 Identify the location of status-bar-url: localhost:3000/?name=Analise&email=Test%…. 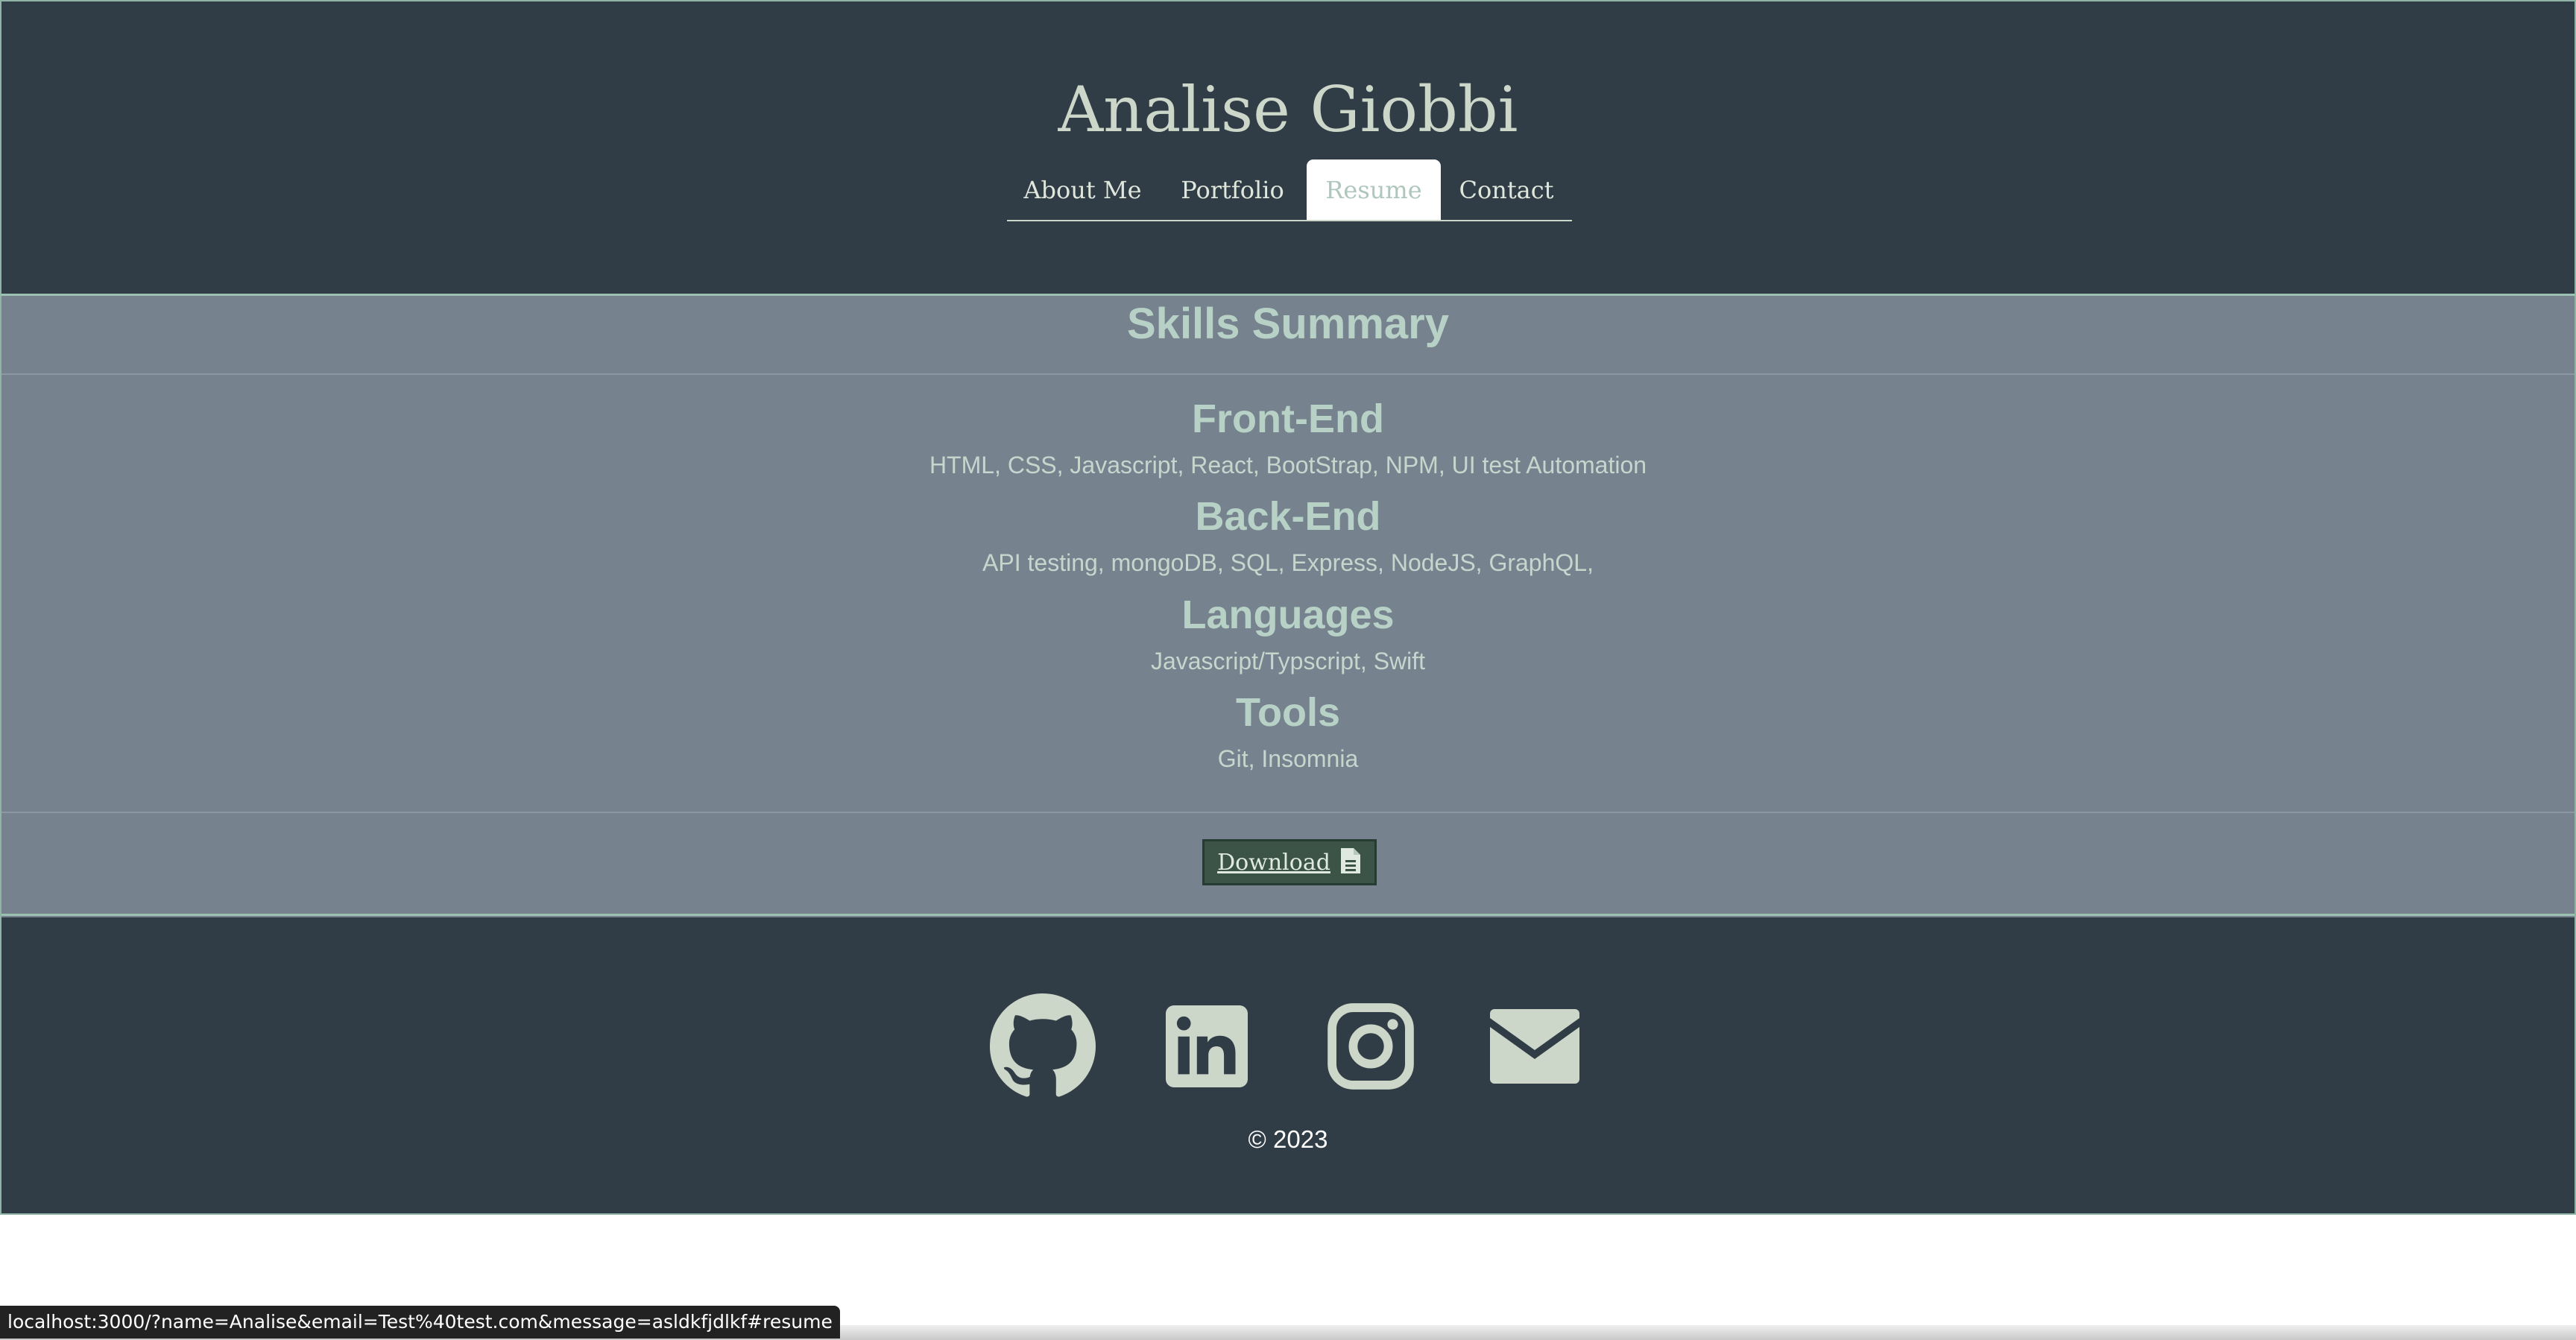
(420, 1323).